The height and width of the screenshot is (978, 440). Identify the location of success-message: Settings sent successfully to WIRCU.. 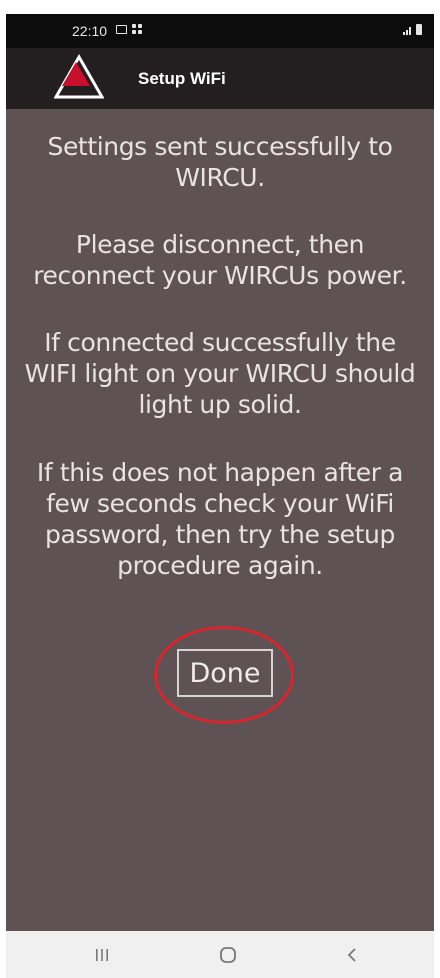
(220, 162).